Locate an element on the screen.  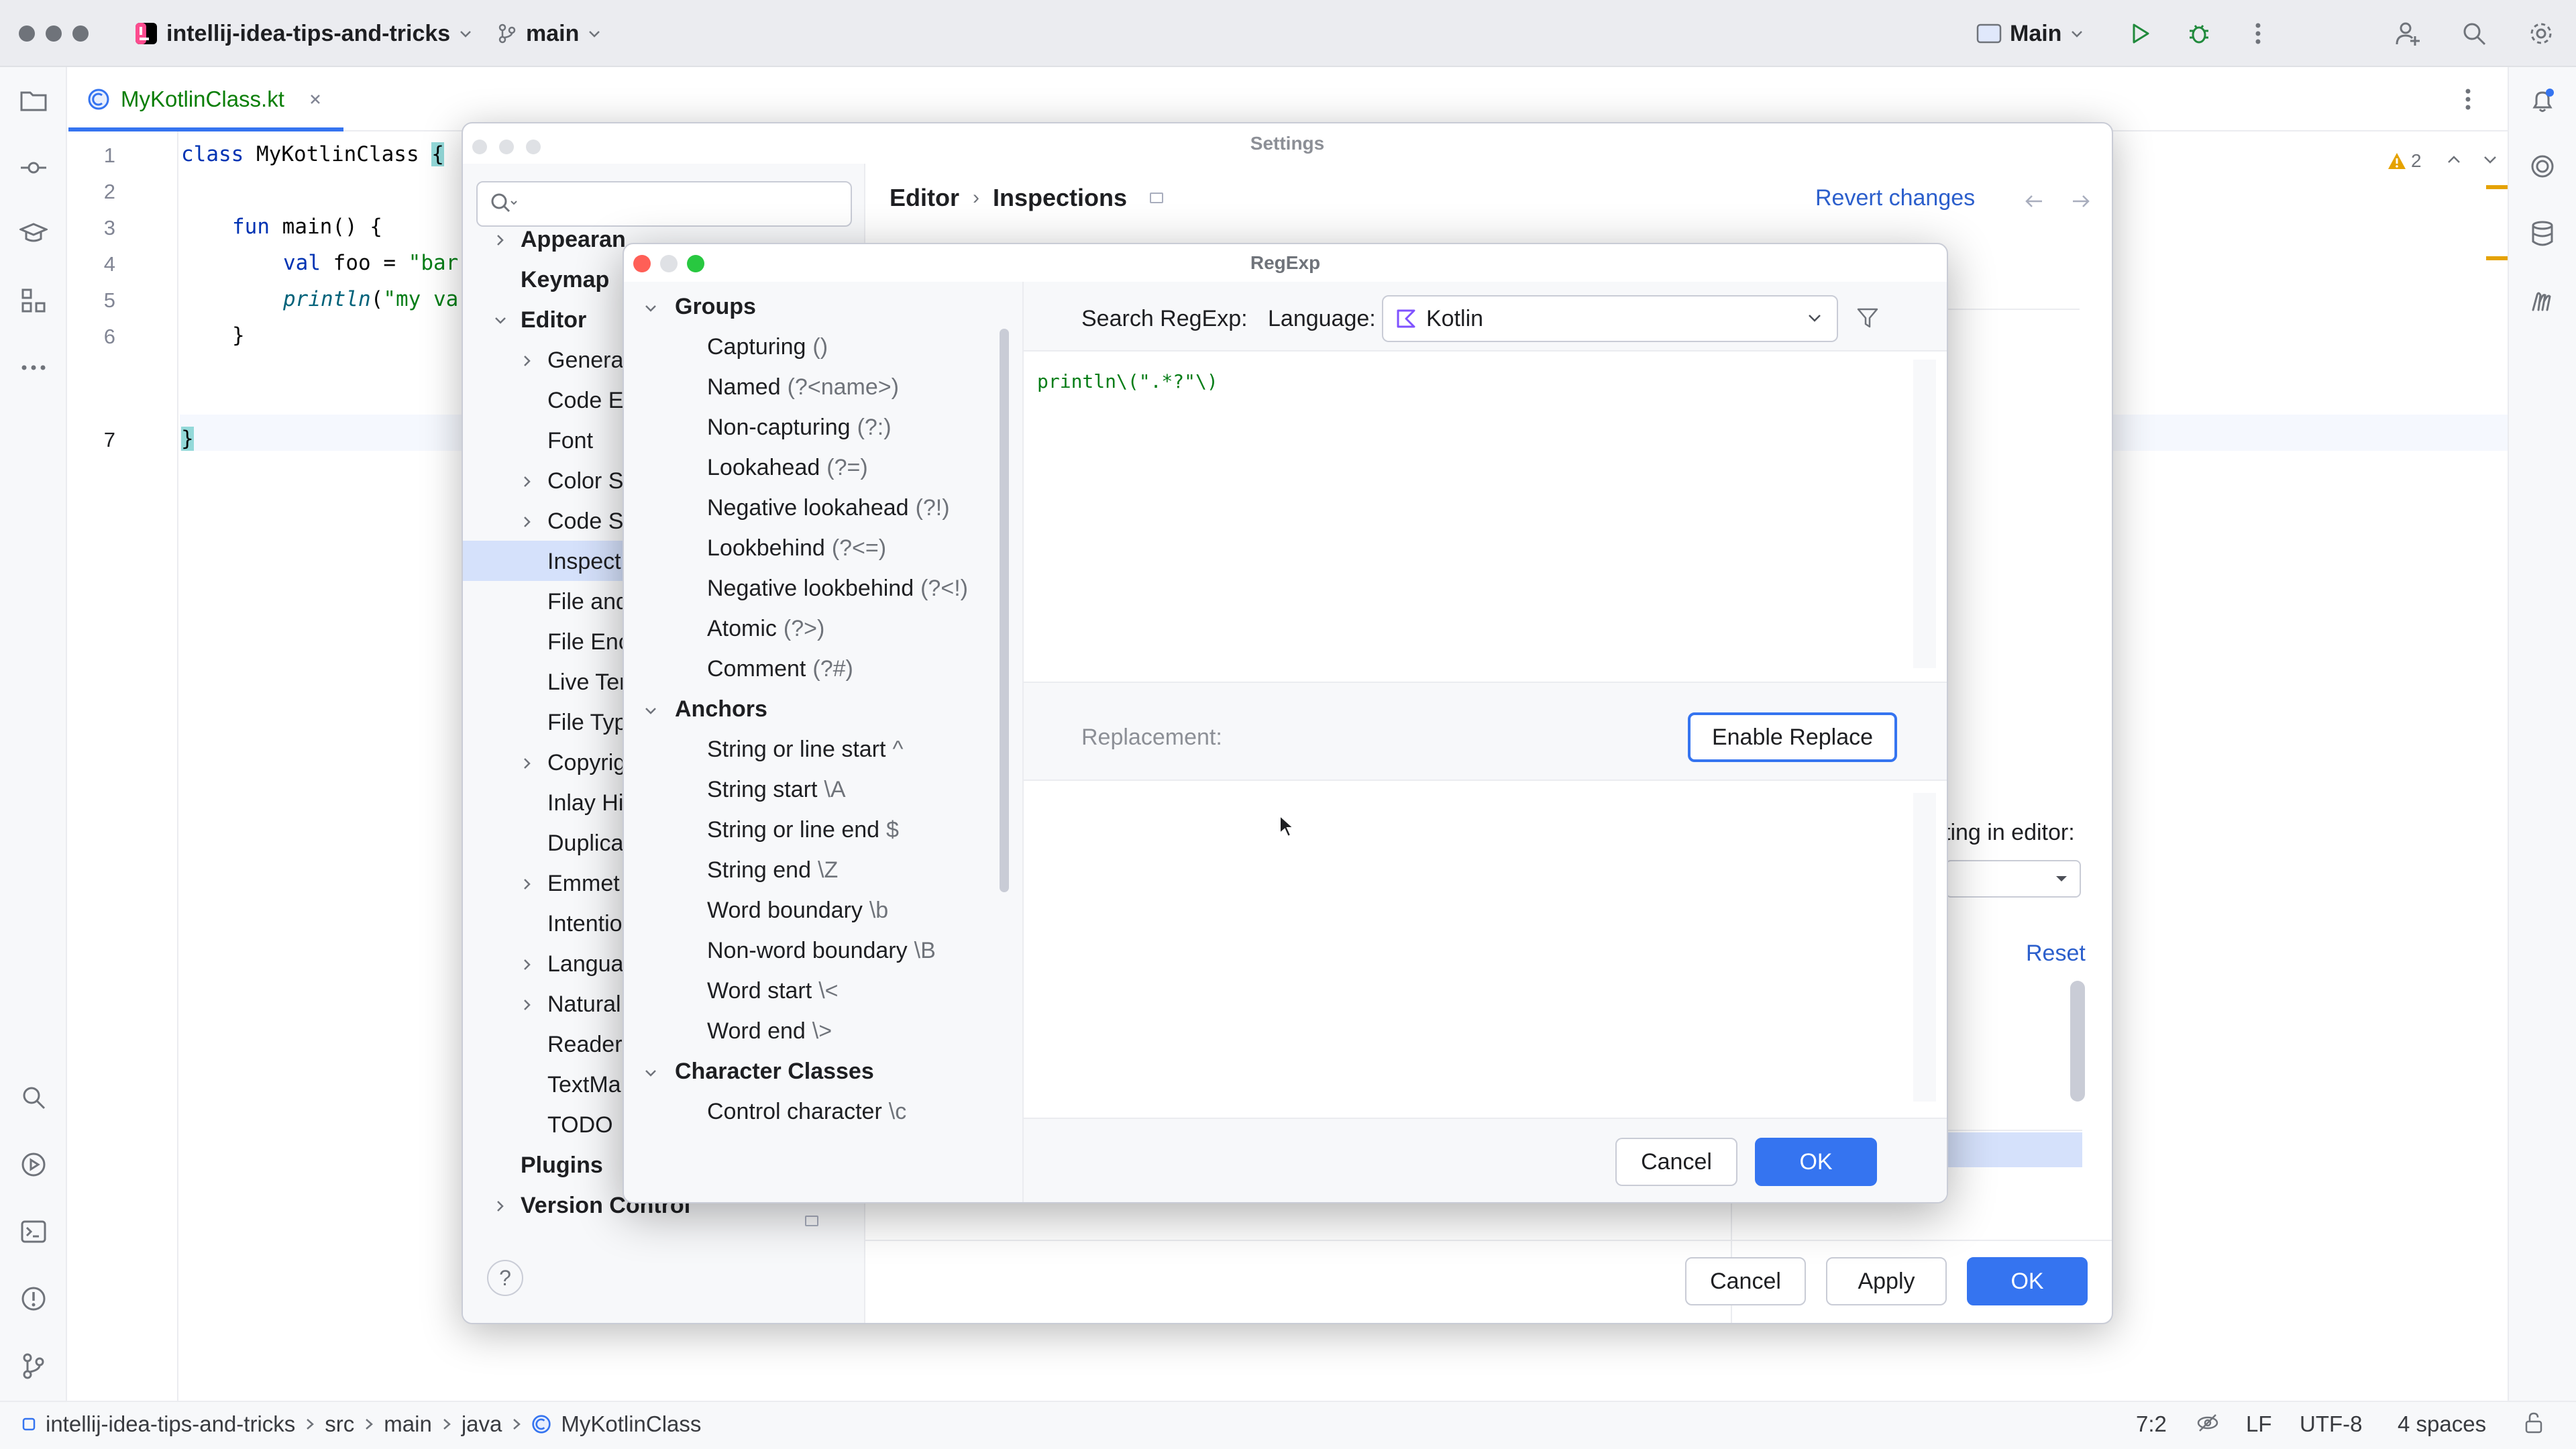
breadcrumb-java: java is located at coordinates (482, 1424).